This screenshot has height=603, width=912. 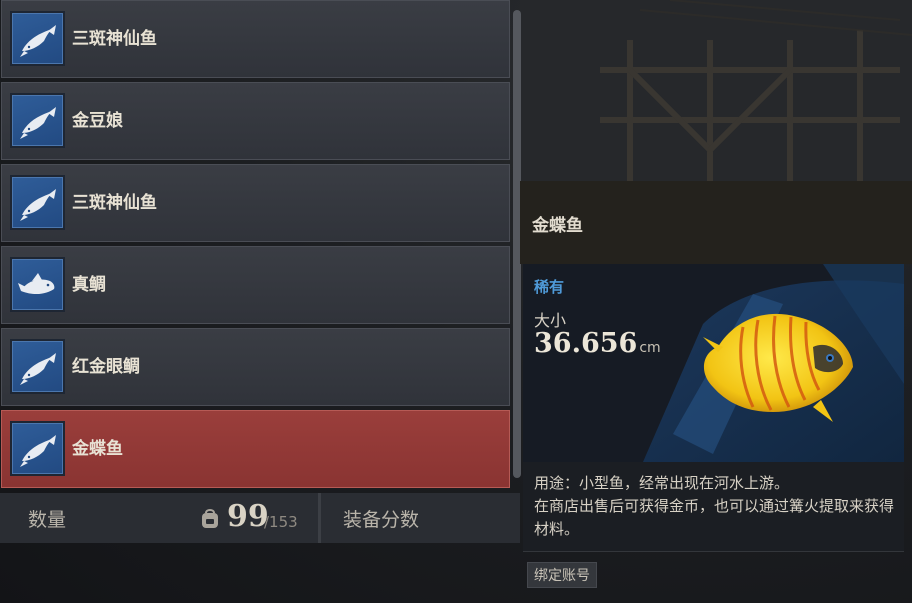 I want to click on size-number: 36.656, so click(x=586, y=343).